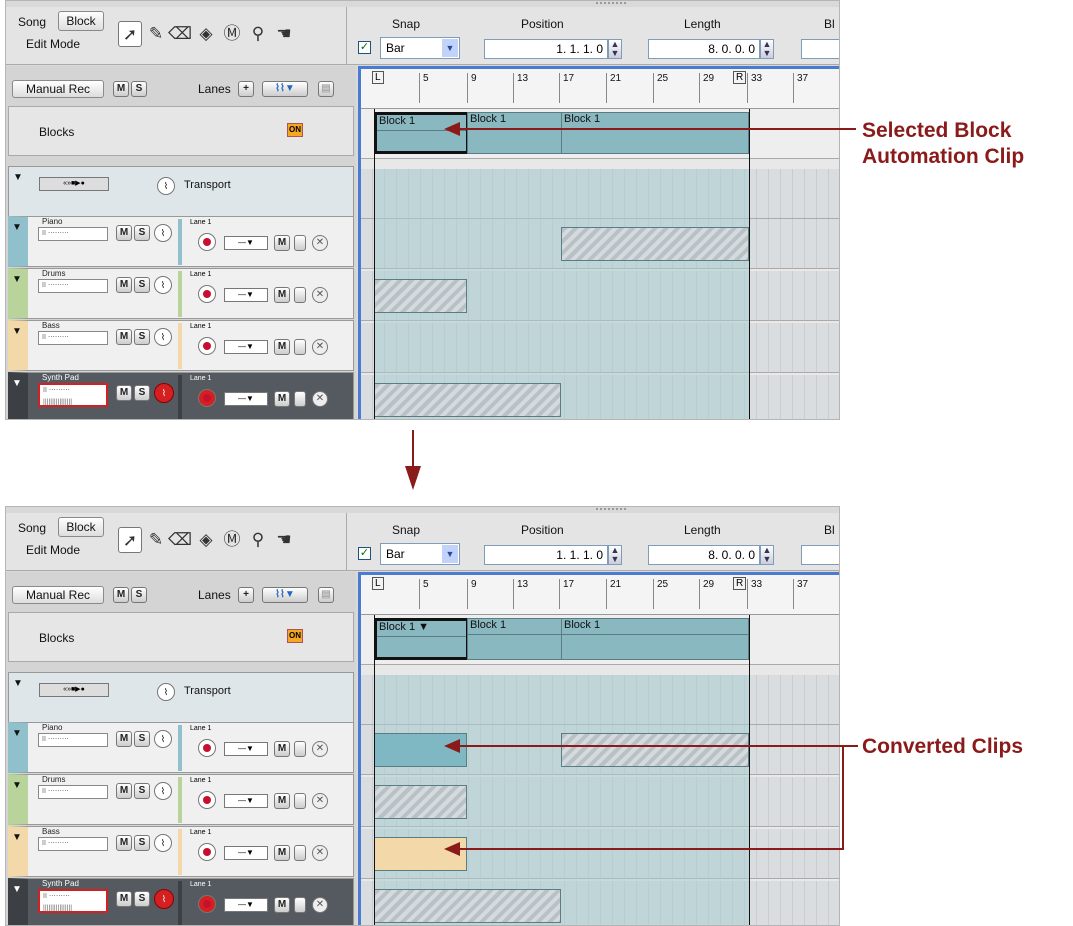  I want to click on transport-controls: «»■▶●, so click(74, 690).